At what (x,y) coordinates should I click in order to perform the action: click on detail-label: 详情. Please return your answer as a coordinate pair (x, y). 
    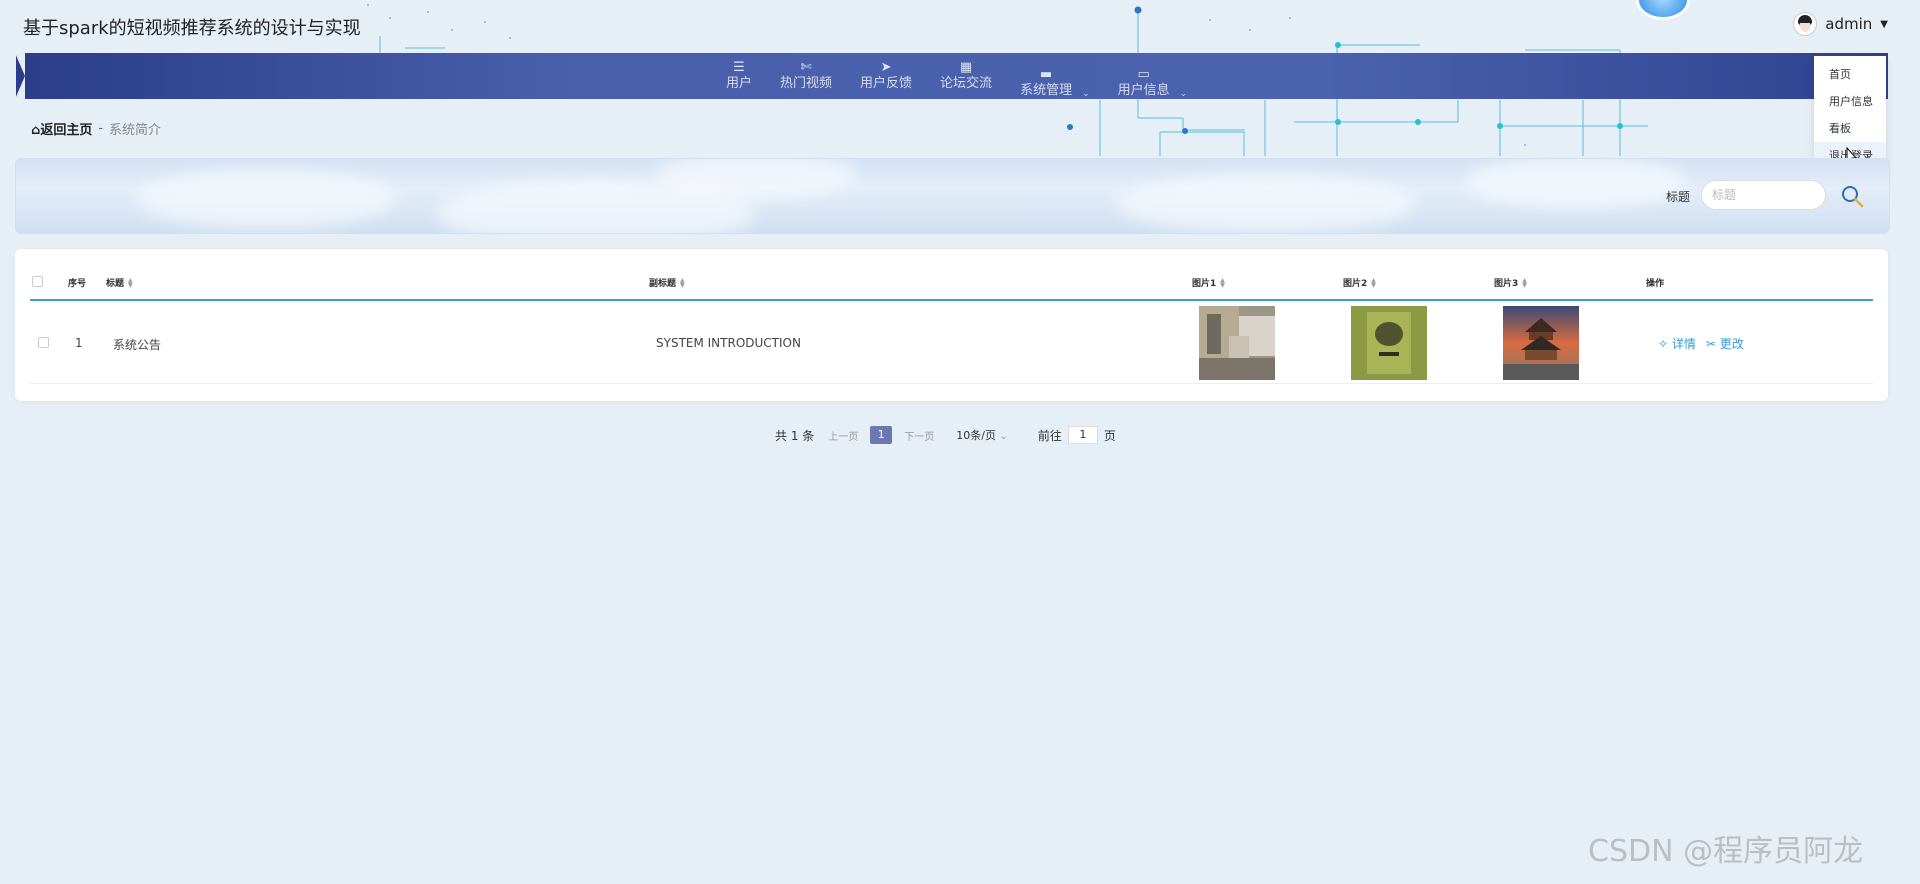
    Looking at the image, I should click on (1683, 344).